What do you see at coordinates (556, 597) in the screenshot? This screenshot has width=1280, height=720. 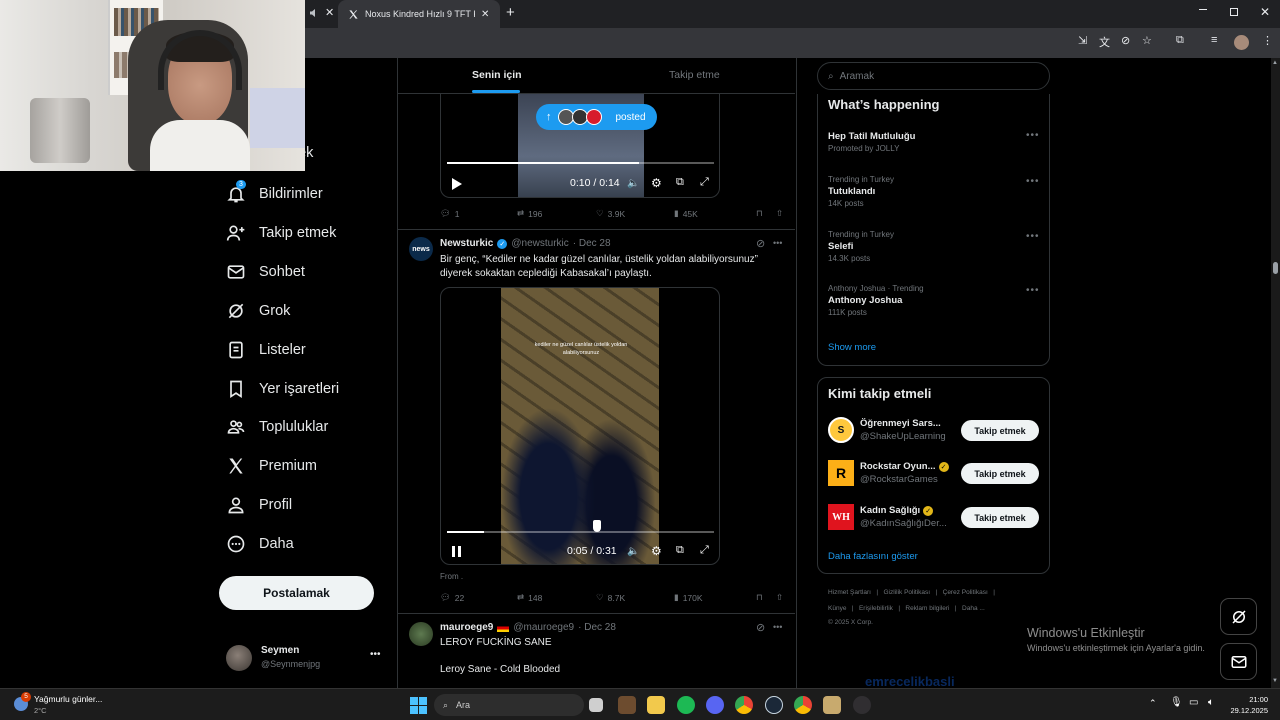 I see `repost-button: ⇄ 148` at bounding box center [556, 597].